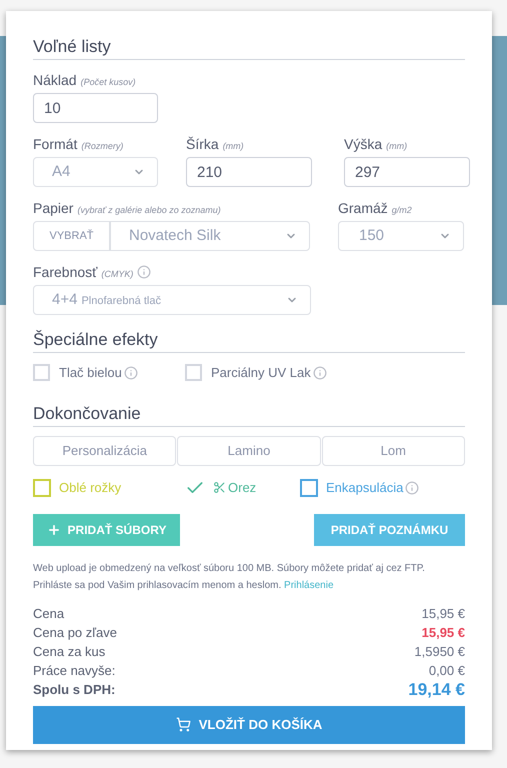  Describe the element at coordinates (90, 487) in the screenshot. I see `option-label: Oblé rožky` at that location.